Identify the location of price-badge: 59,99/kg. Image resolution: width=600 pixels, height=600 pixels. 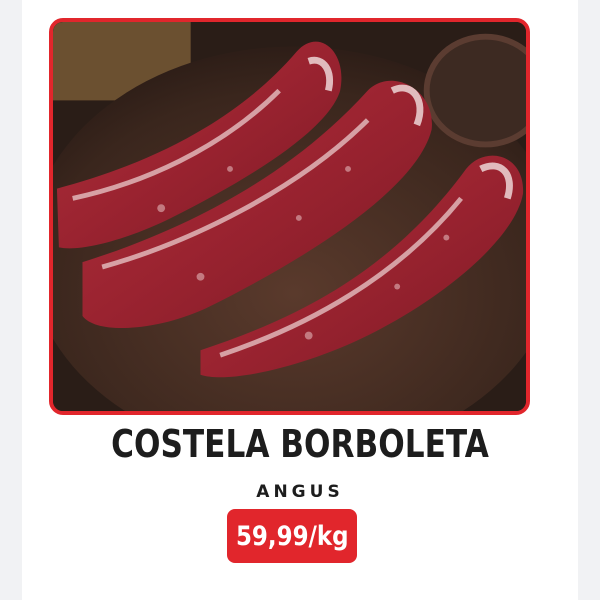
(292, 536).